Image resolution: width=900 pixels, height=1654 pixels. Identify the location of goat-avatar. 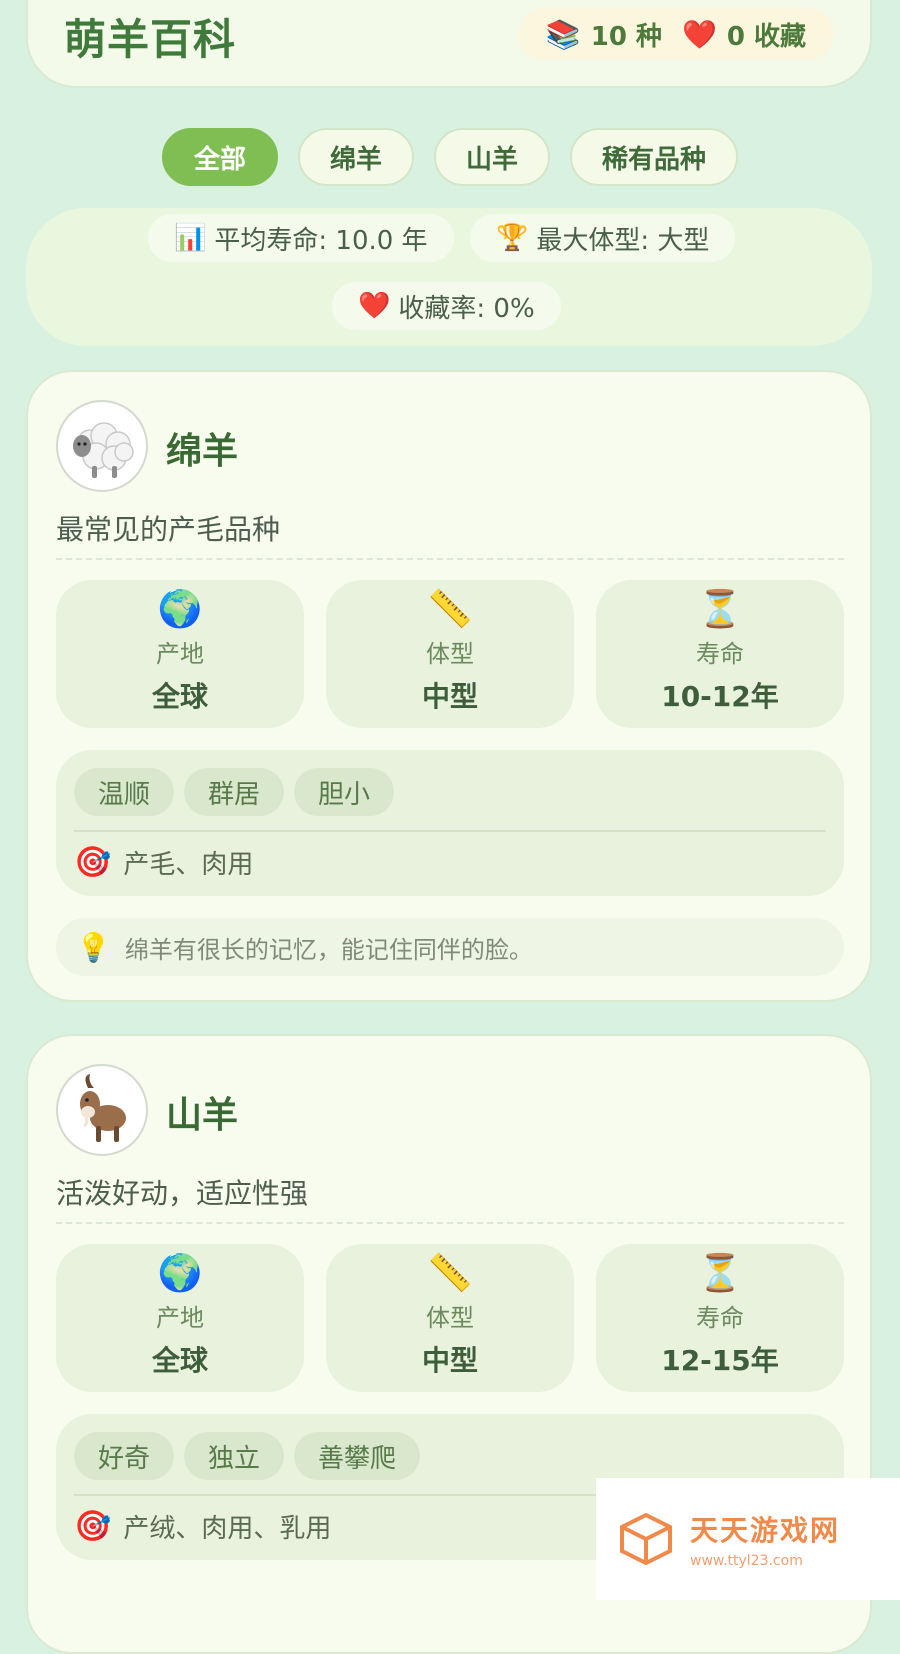
(102, 1110).